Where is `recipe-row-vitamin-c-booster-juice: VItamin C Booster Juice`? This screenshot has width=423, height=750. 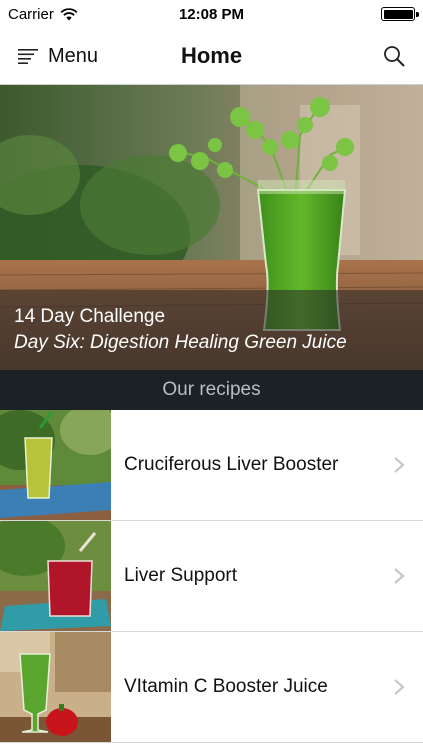
recipe-row-vitamin-c-booster-juice: VItamin C Booster Juice is located at coordinates (211, 687).